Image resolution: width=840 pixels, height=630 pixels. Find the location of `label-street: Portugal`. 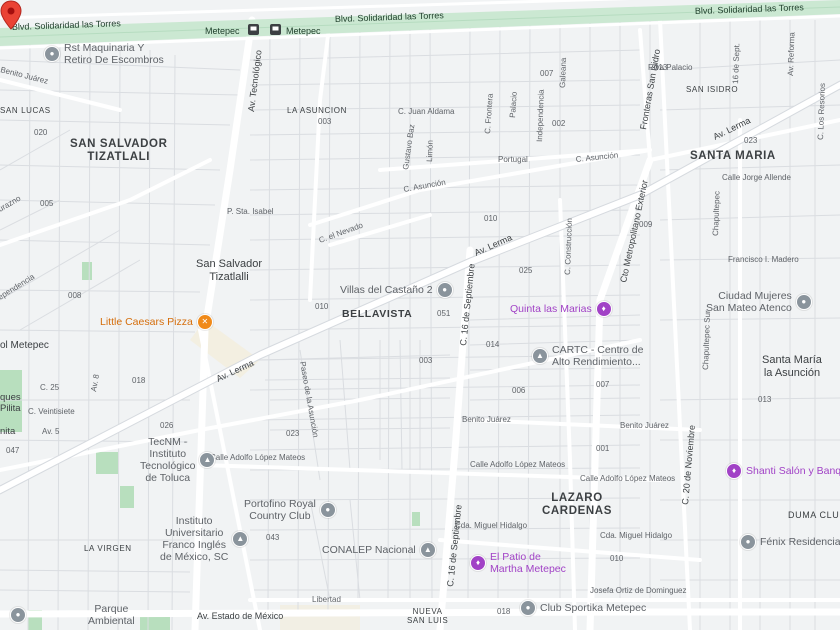

label-street: Portugal is located at coordinates (513, 159).